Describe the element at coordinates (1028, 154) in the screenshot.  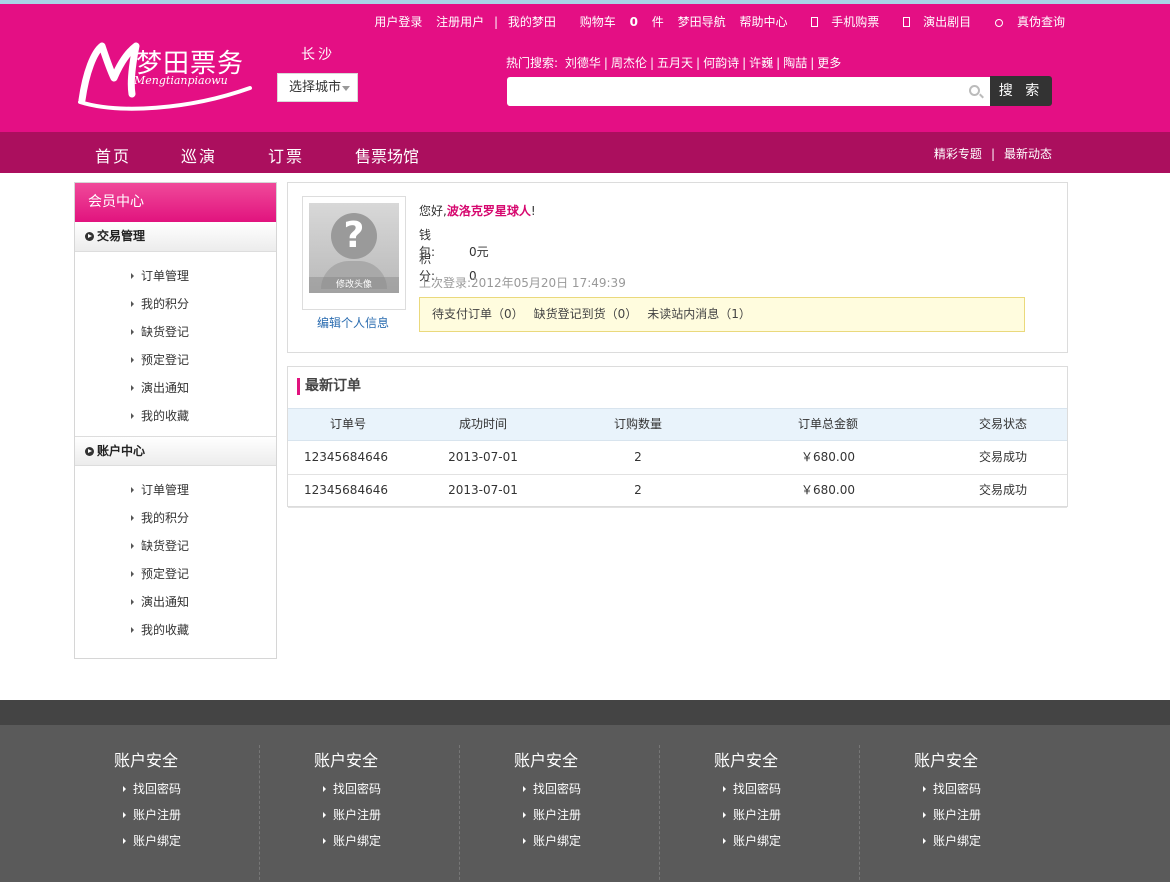
I see `nav-news-link: 最新动态` at that location.